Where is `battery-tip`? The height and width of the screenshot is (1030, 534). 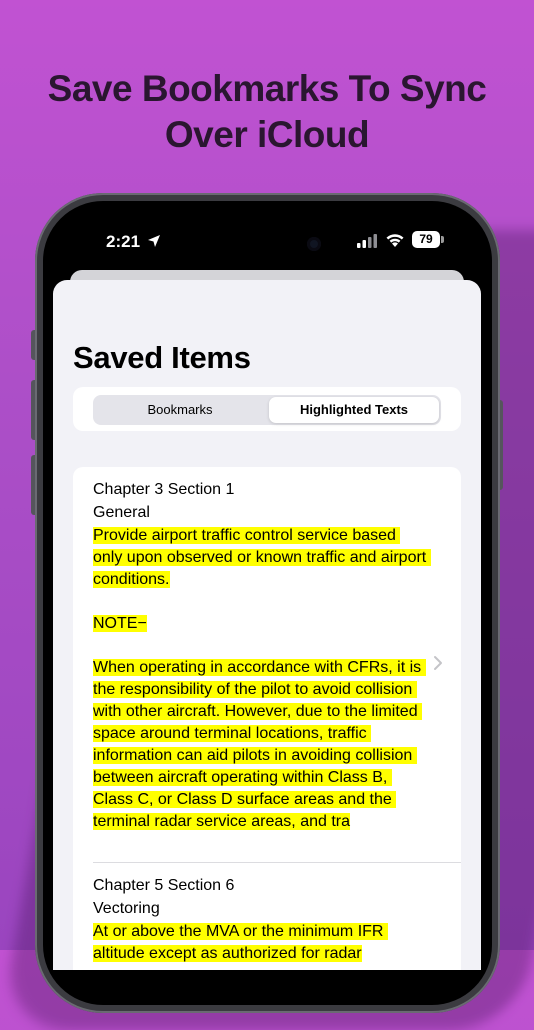 battery-tip is located at coordinates (442, 239).